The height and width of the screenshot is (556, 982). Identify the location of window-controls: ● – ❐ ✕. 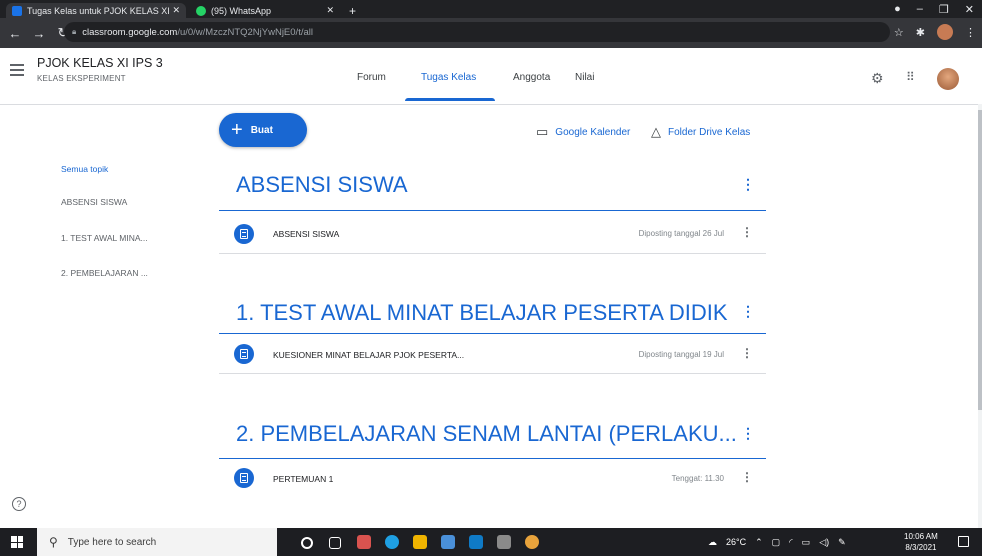
(938, 9).